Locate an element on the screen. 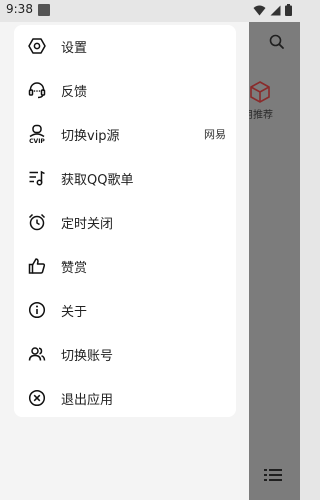 The image size is (320, 500). menu-item-label: 切换vip源 is located at coordinates (90, 136).